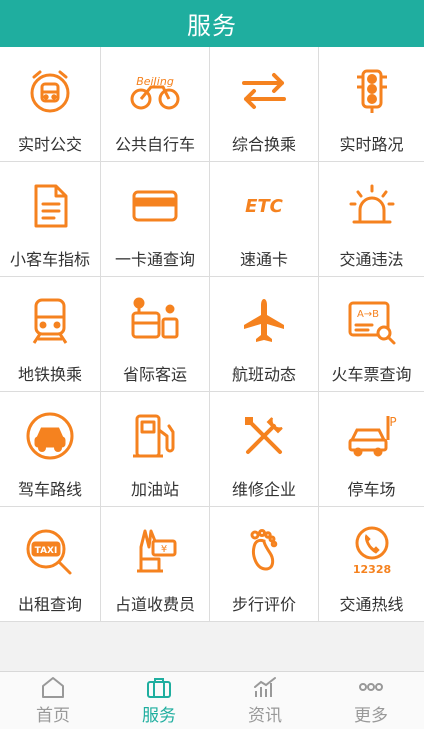  I want to click on service-label: 一卡通查询, so click(154, 259).